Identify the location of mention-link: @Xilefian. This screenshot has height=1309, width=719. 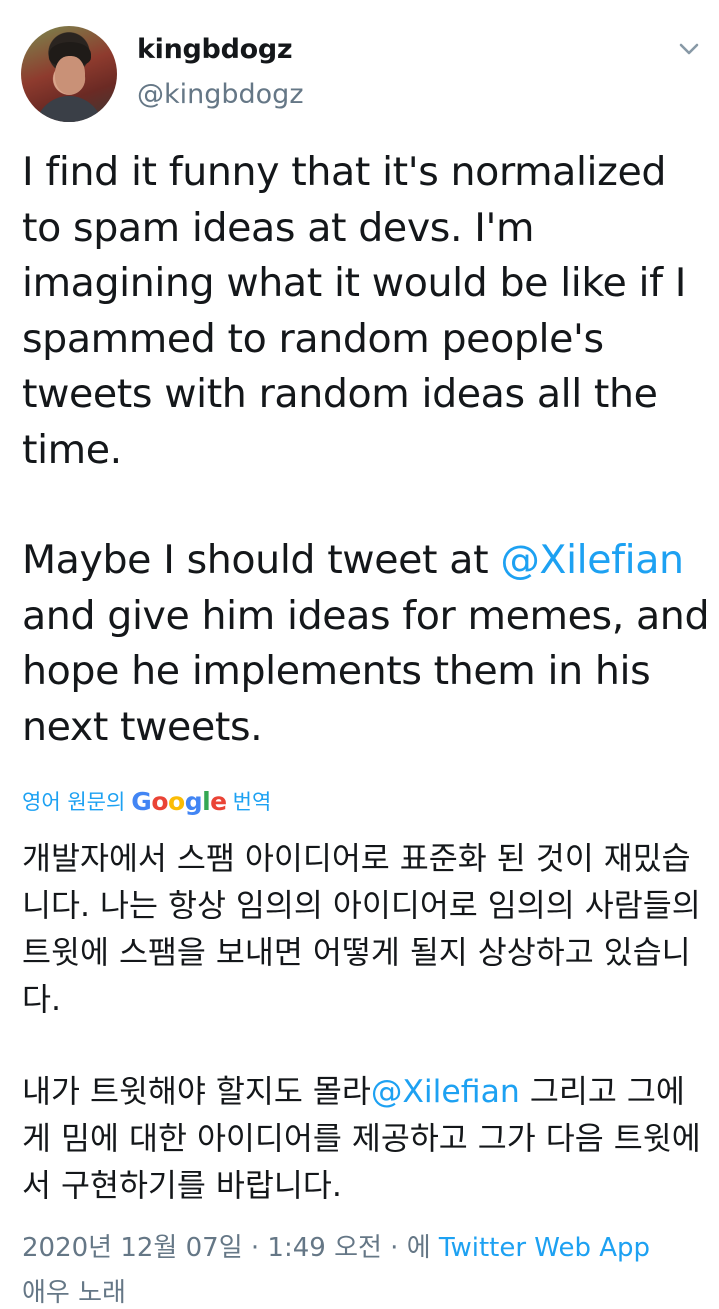
(592, 560).